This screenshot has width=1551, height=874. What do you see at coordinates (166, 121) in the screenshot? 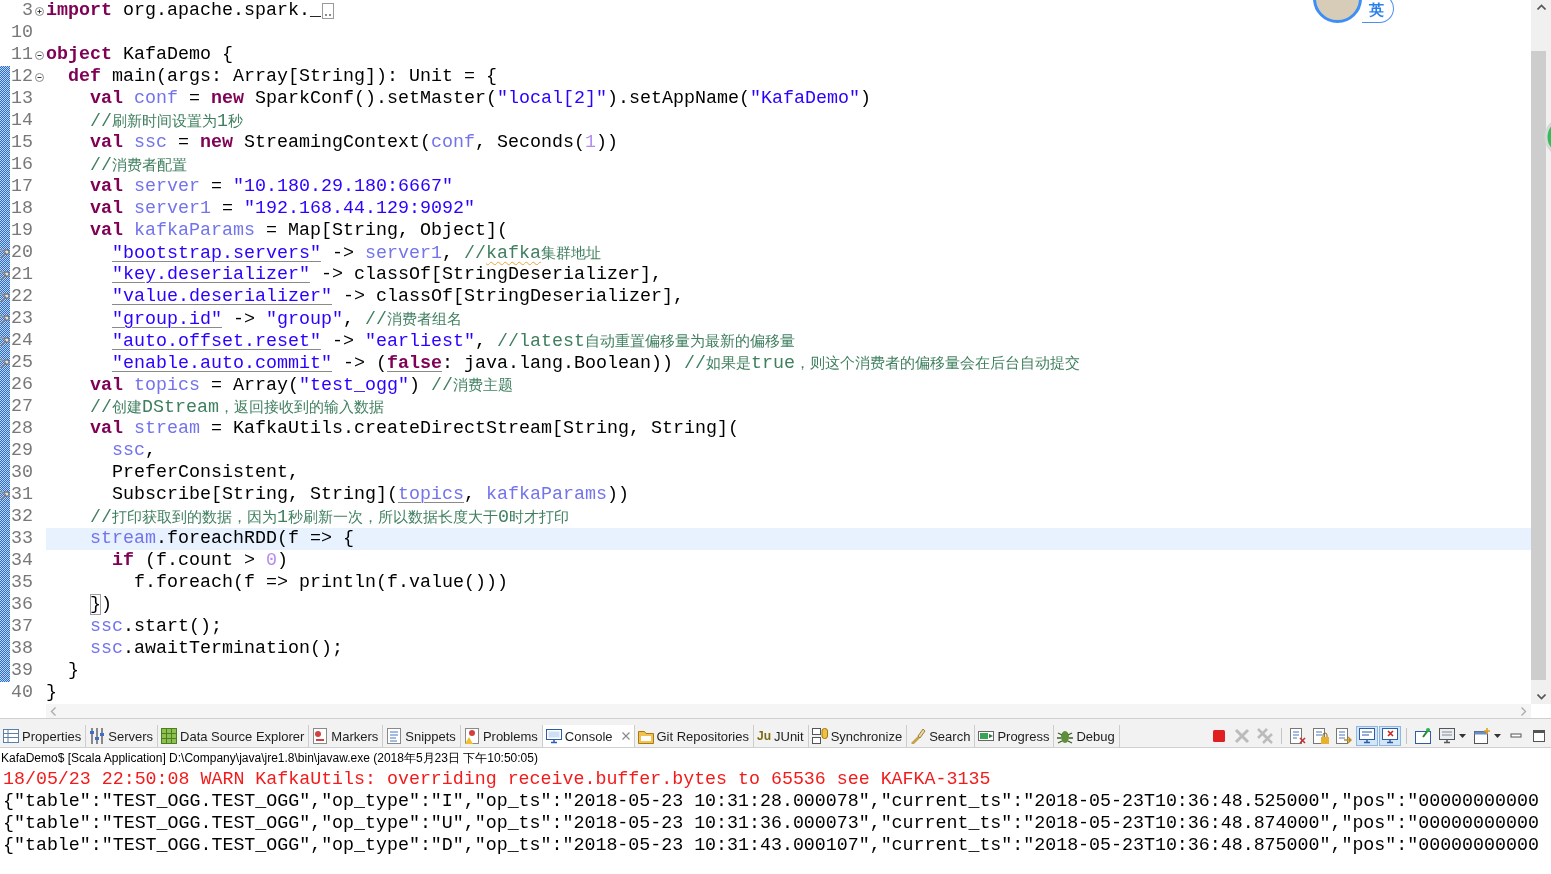
I see `code-line: //刷新时间设置为1秒` at bounding box center [166, 121].